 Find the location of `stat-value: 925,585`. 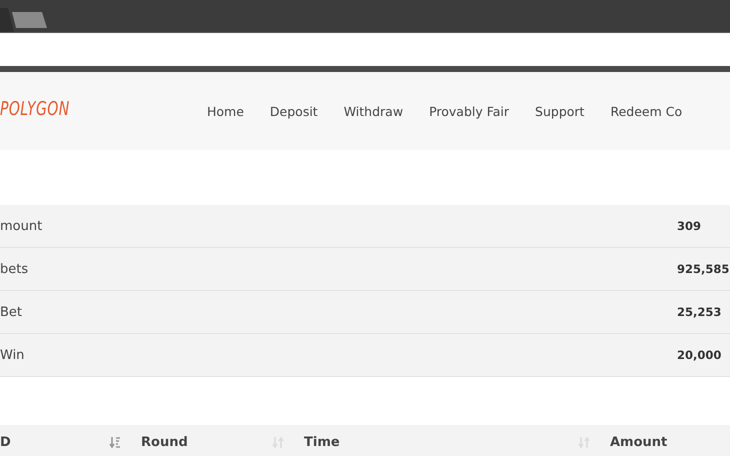

stat-value: 925,585 is located at coordinates (703, 269).